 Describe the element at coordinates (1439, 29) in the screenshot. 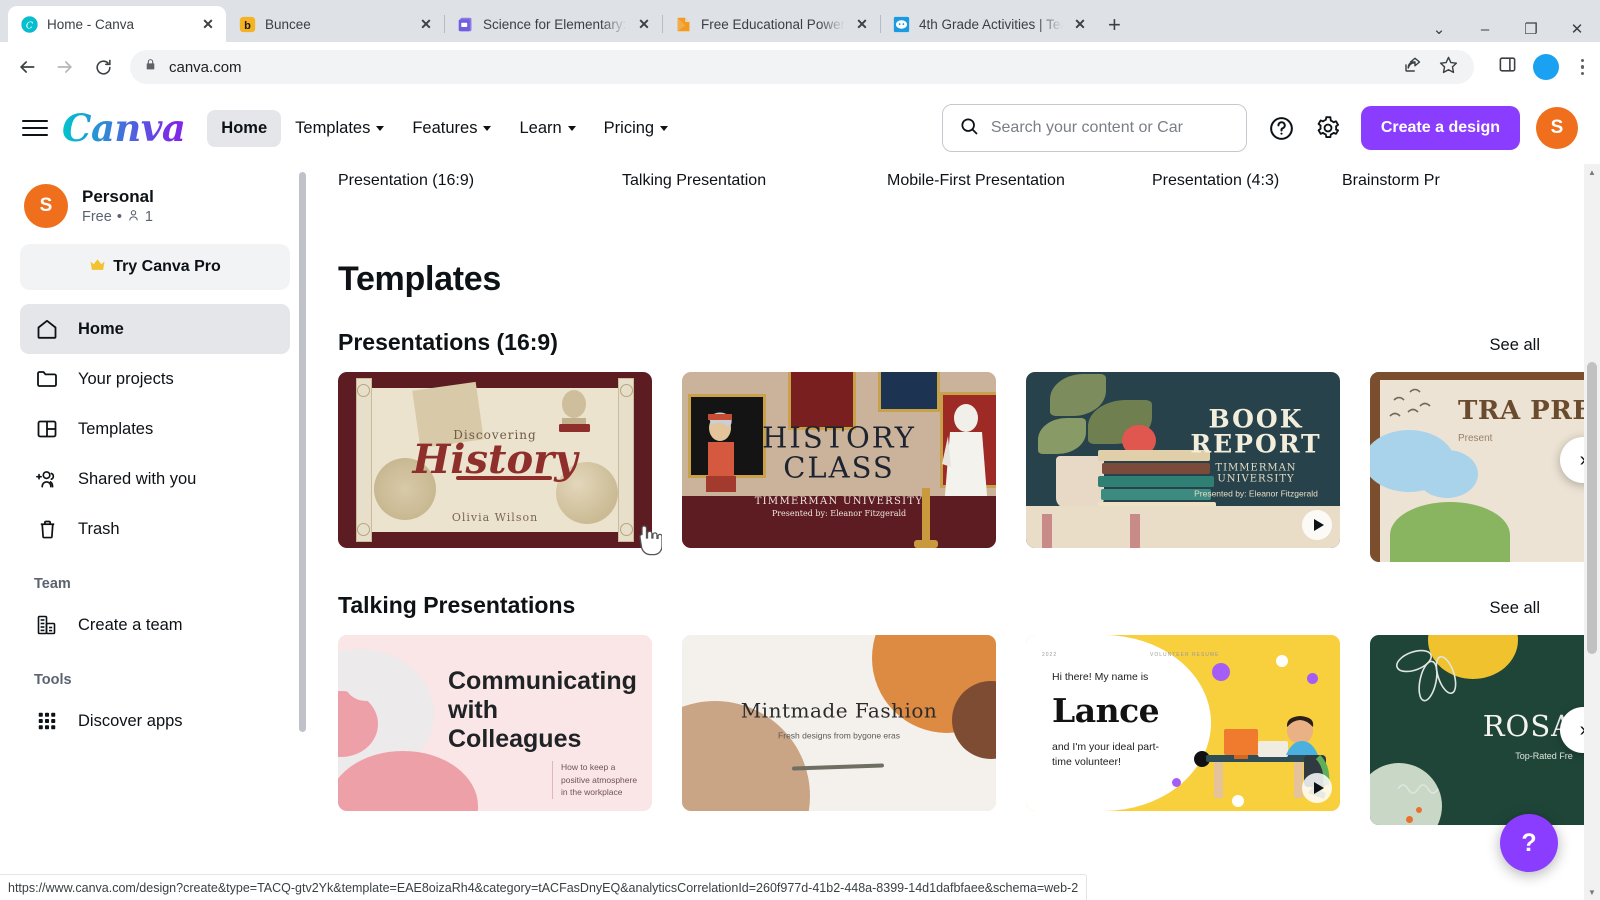

I see `tab-search-icon: ⌄` at that location.